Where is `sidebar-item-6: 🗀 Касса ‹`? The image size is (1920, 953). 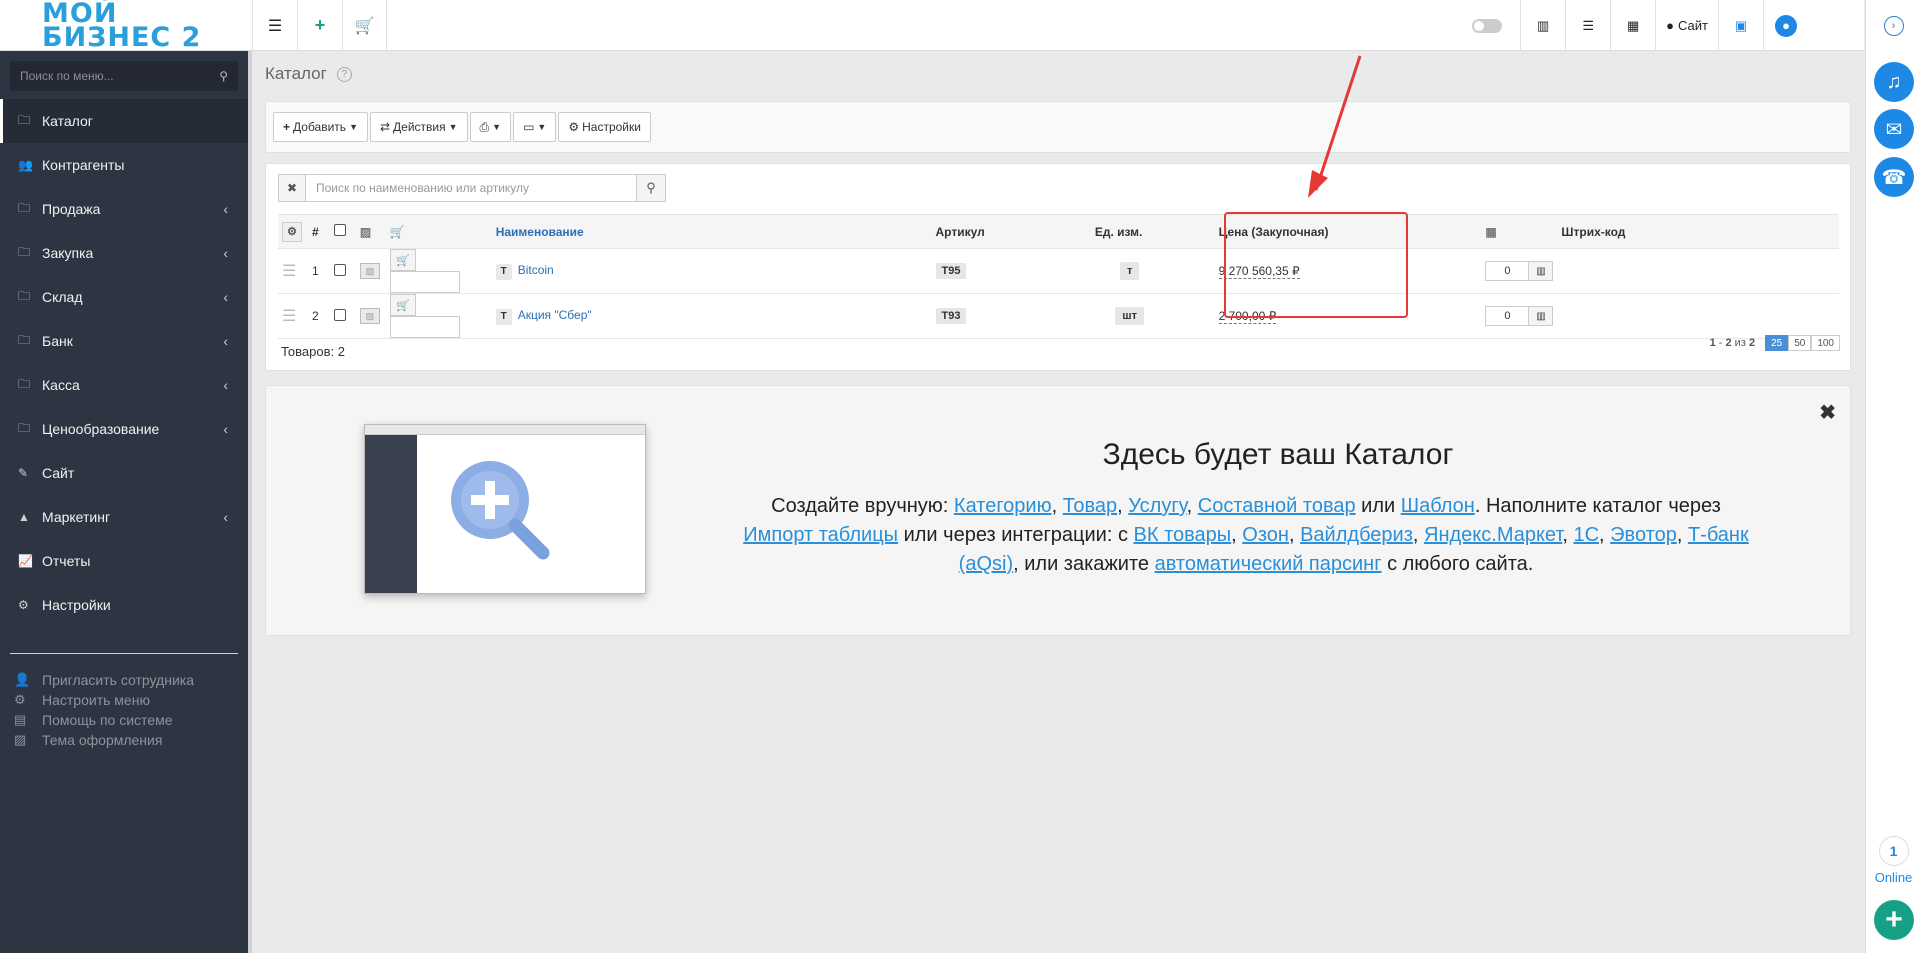
sidebar-item-6: 🗀 Касса ‹ is located at coordinates (124, 385).